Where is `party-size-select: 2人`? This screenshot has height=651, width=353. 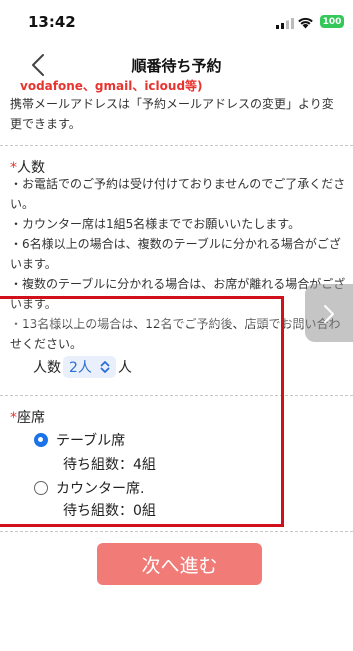
party-size-select: 2人 is located at coordinates (89, 367).